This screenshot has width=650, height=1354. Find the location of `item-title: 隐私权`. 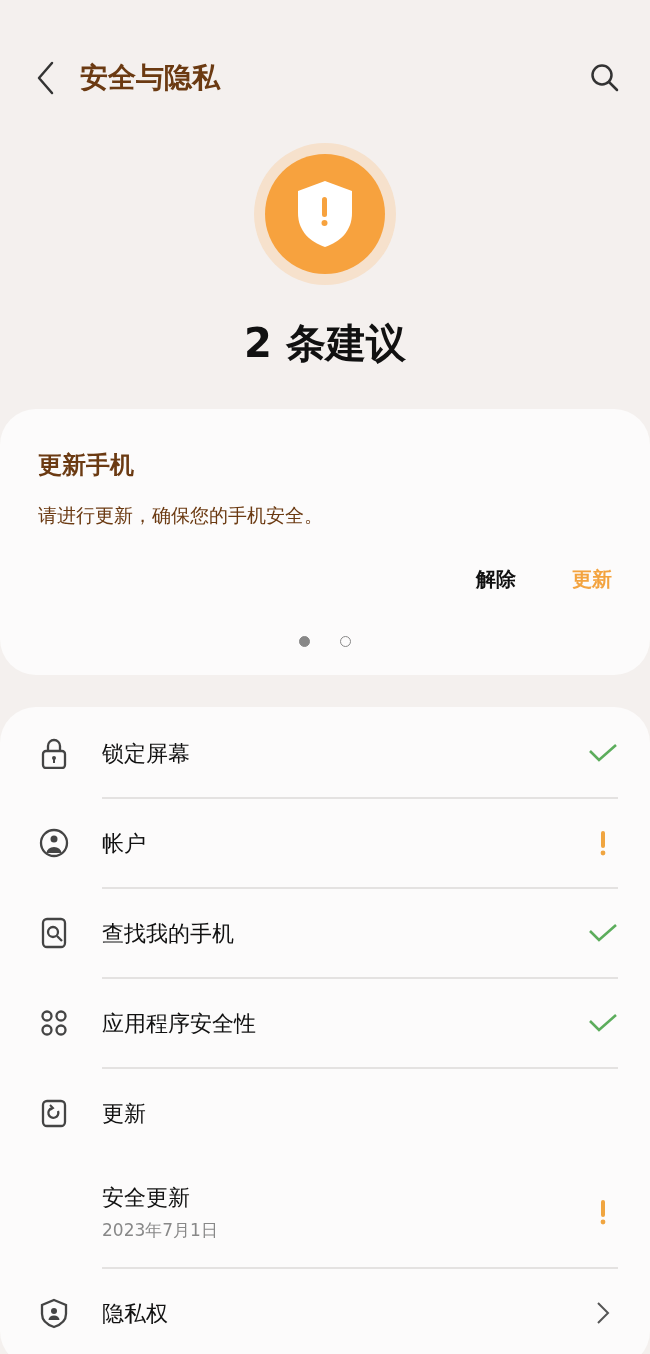

item-title: 隐私权 is located at coordinates (135, 1313).